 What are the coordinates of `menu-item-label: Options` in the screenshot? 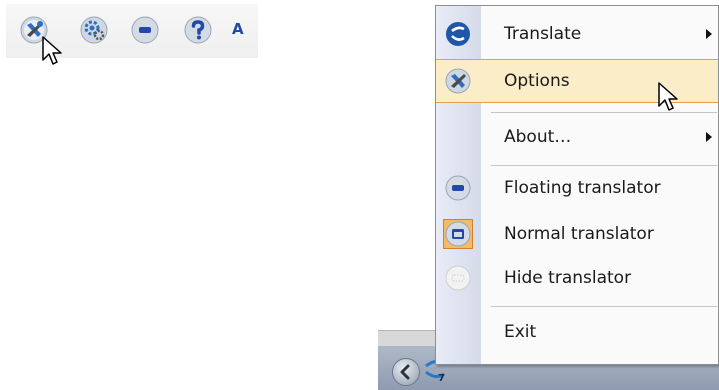 It's located at (537, 81).